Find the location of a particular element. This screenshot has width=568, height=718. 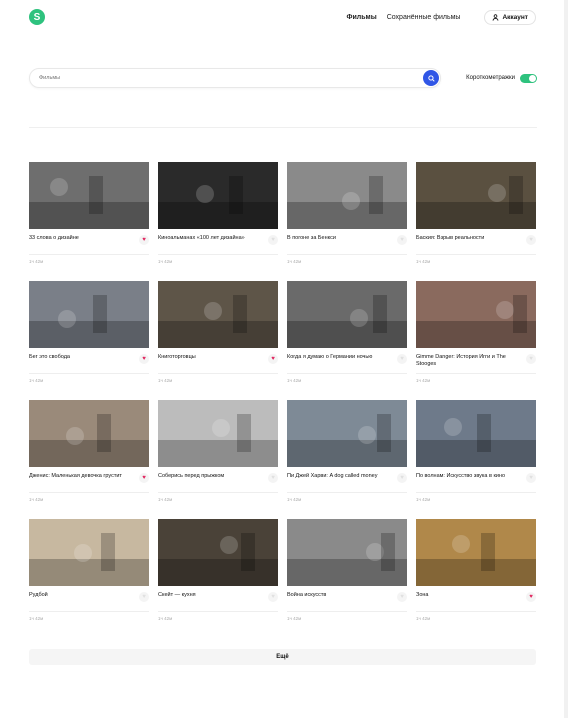

shorts-filter: Короткометражки is located at coordinates (501, 78).